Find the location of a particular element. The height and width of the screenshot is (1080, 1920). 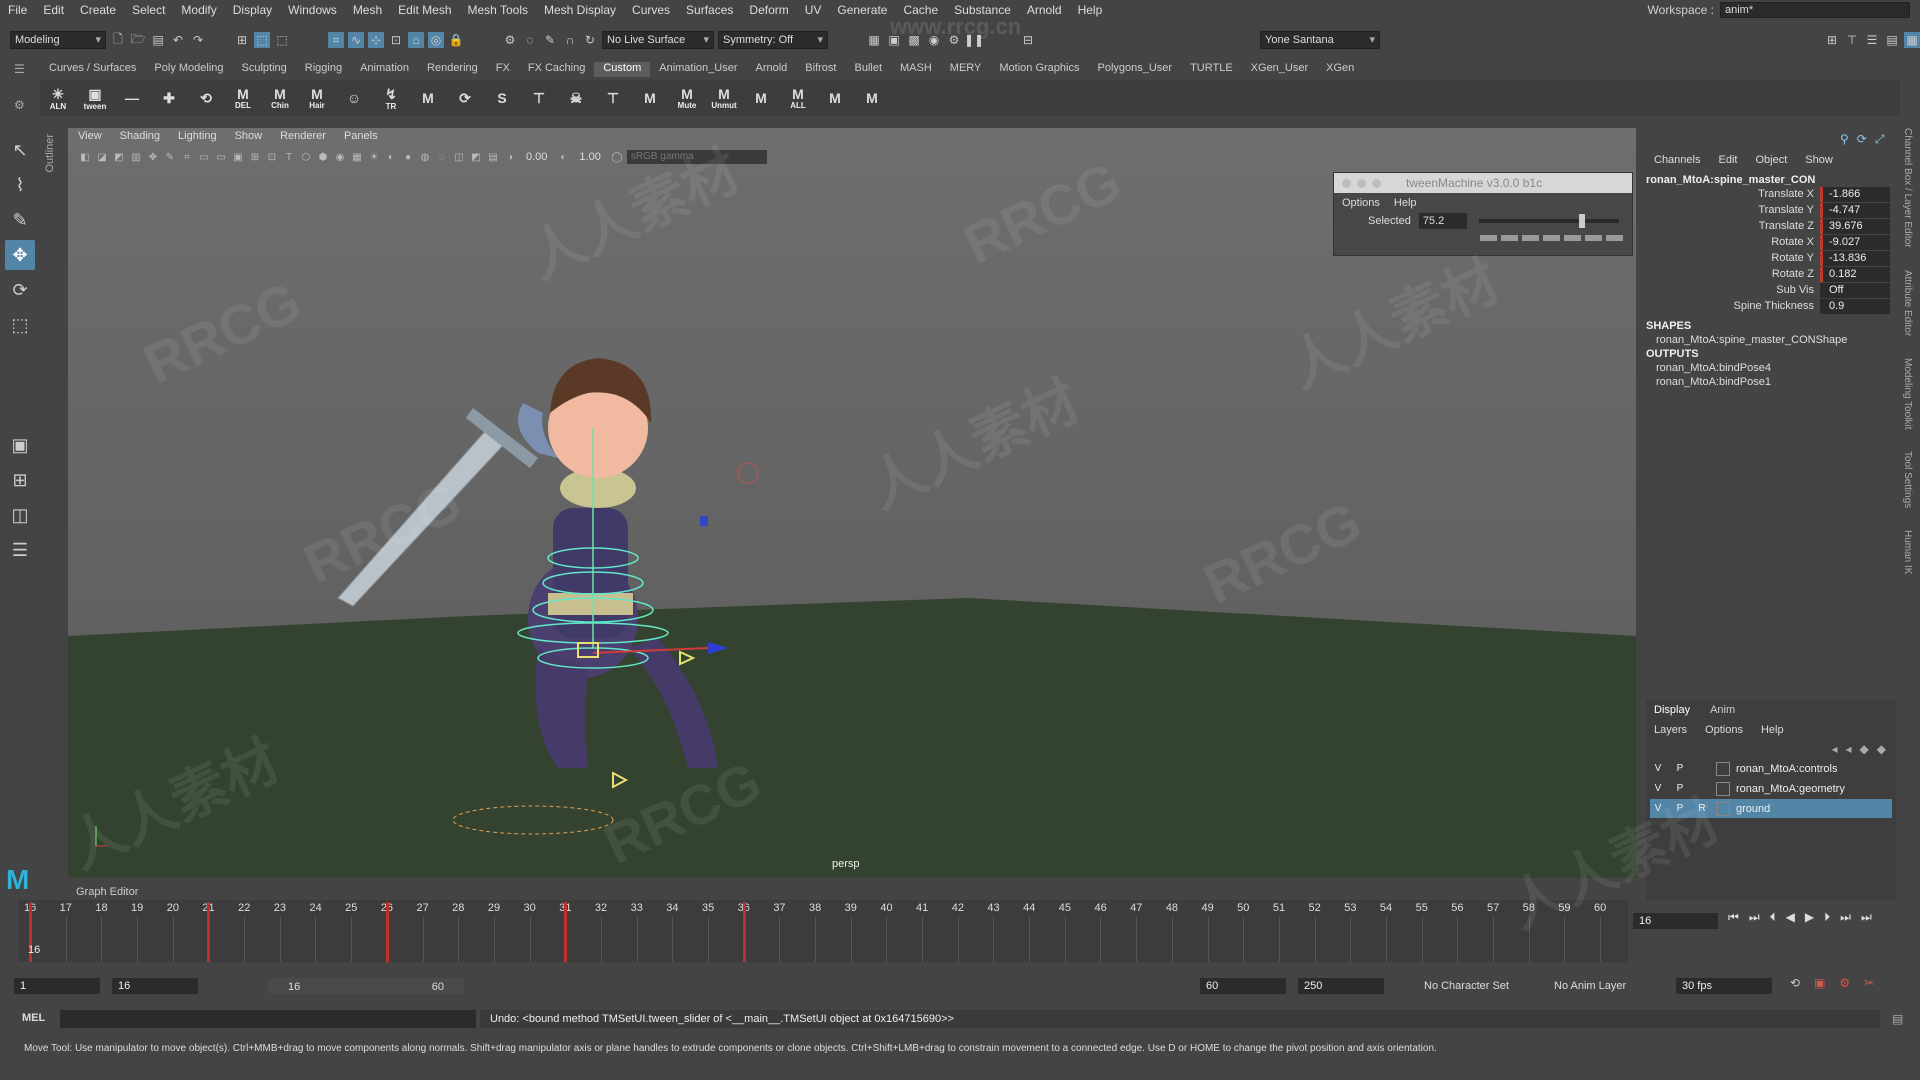

safe-title-icon: T is located at coordinates (289, 157).